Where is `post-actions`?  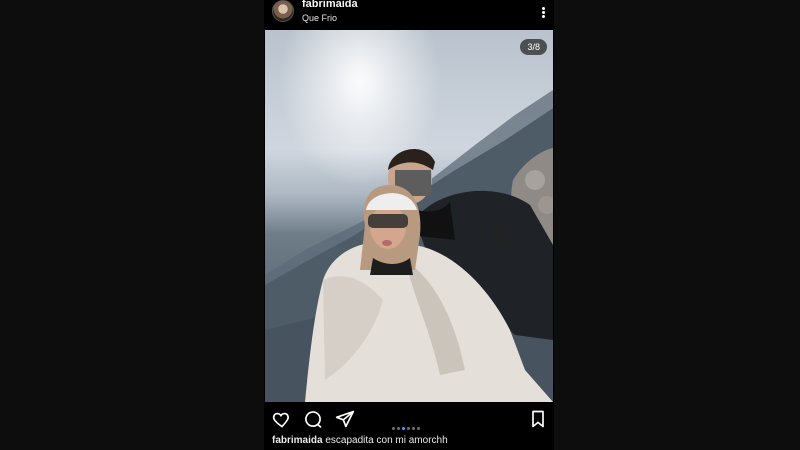
post-actions is located at coordinates (409, 418).